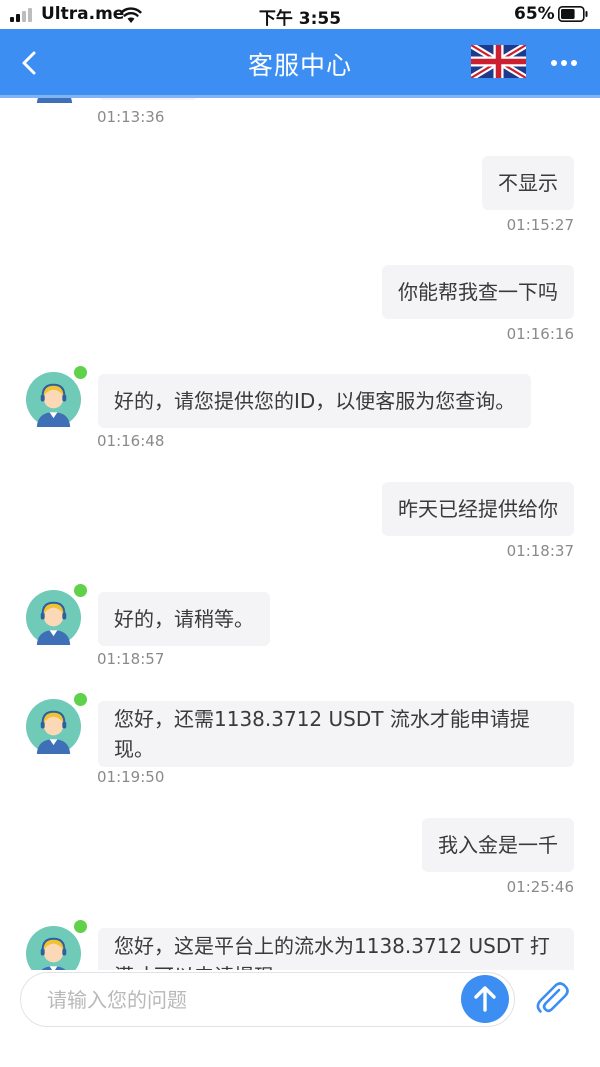  I want to click on message-user: 不显示 01:15:27, so click(300, 196).